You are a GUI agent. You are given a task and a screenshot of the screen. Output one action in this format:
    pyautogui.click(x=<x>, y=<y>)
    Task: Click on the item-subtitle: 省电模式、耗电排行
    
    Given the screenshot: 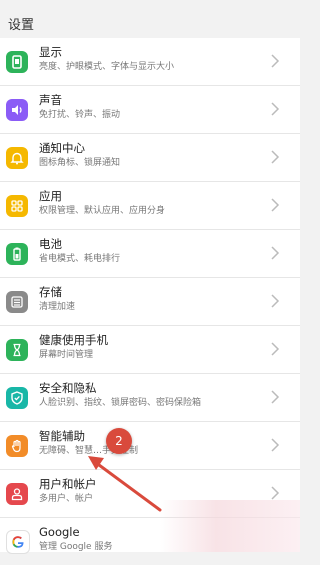 What is the action you would take?
    pyautogui.click(x=80, y=259)
    